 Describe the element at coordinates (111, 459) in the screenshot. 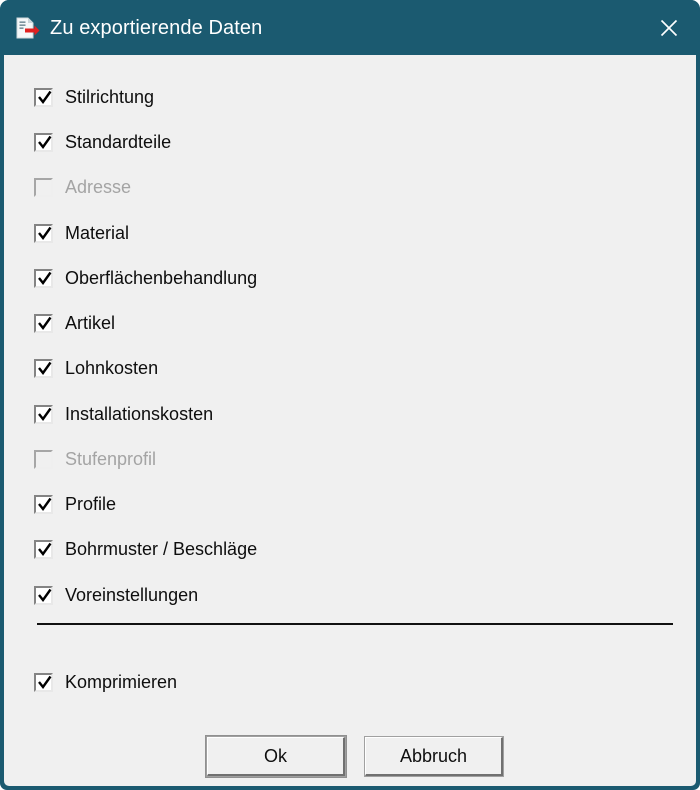

I see `checkbox-label: Stufenprofil` at that location.